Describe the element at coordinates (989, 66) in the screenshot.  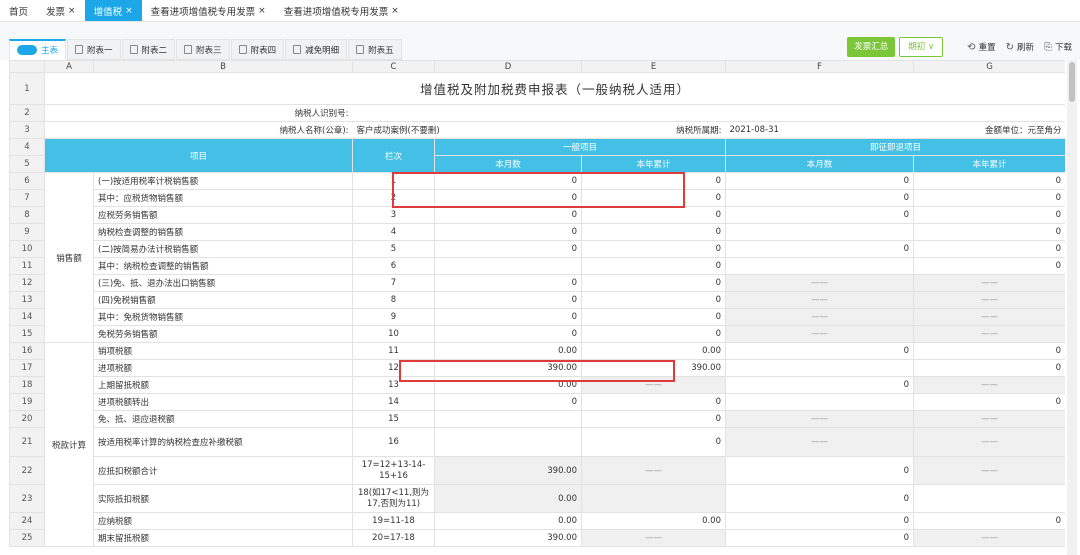
I see `col-g-header: G` at that location.